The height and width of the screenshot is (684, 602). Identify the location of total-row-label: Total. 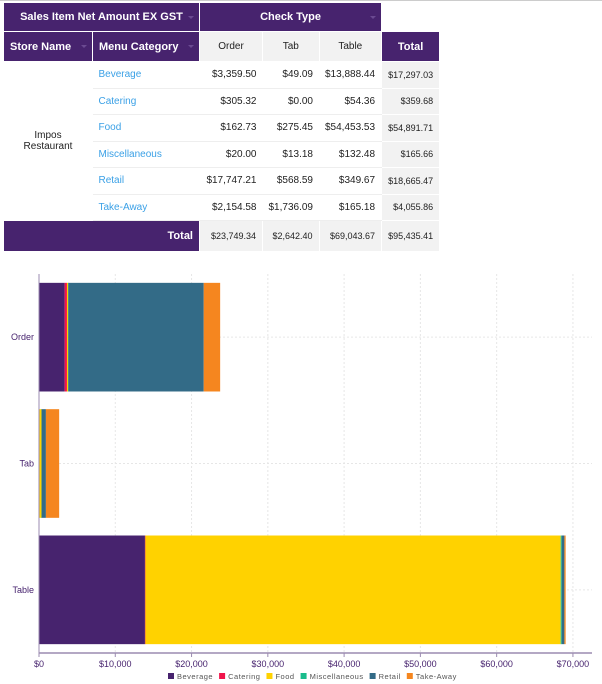
(101, 236).